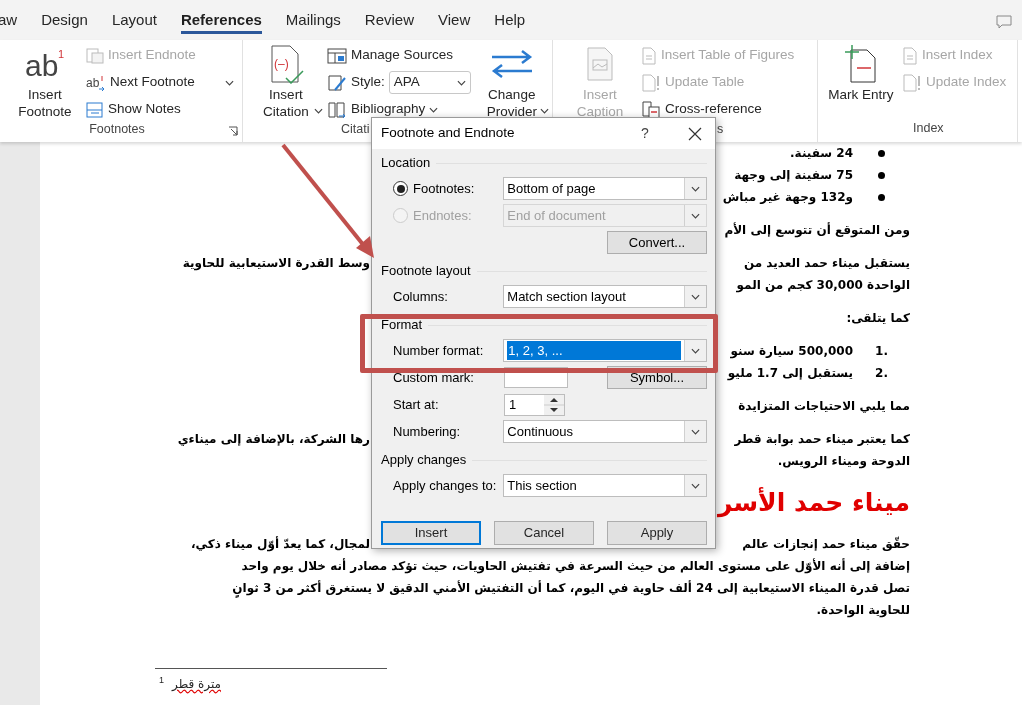  I want to click on close-icon, so click(695, 133).